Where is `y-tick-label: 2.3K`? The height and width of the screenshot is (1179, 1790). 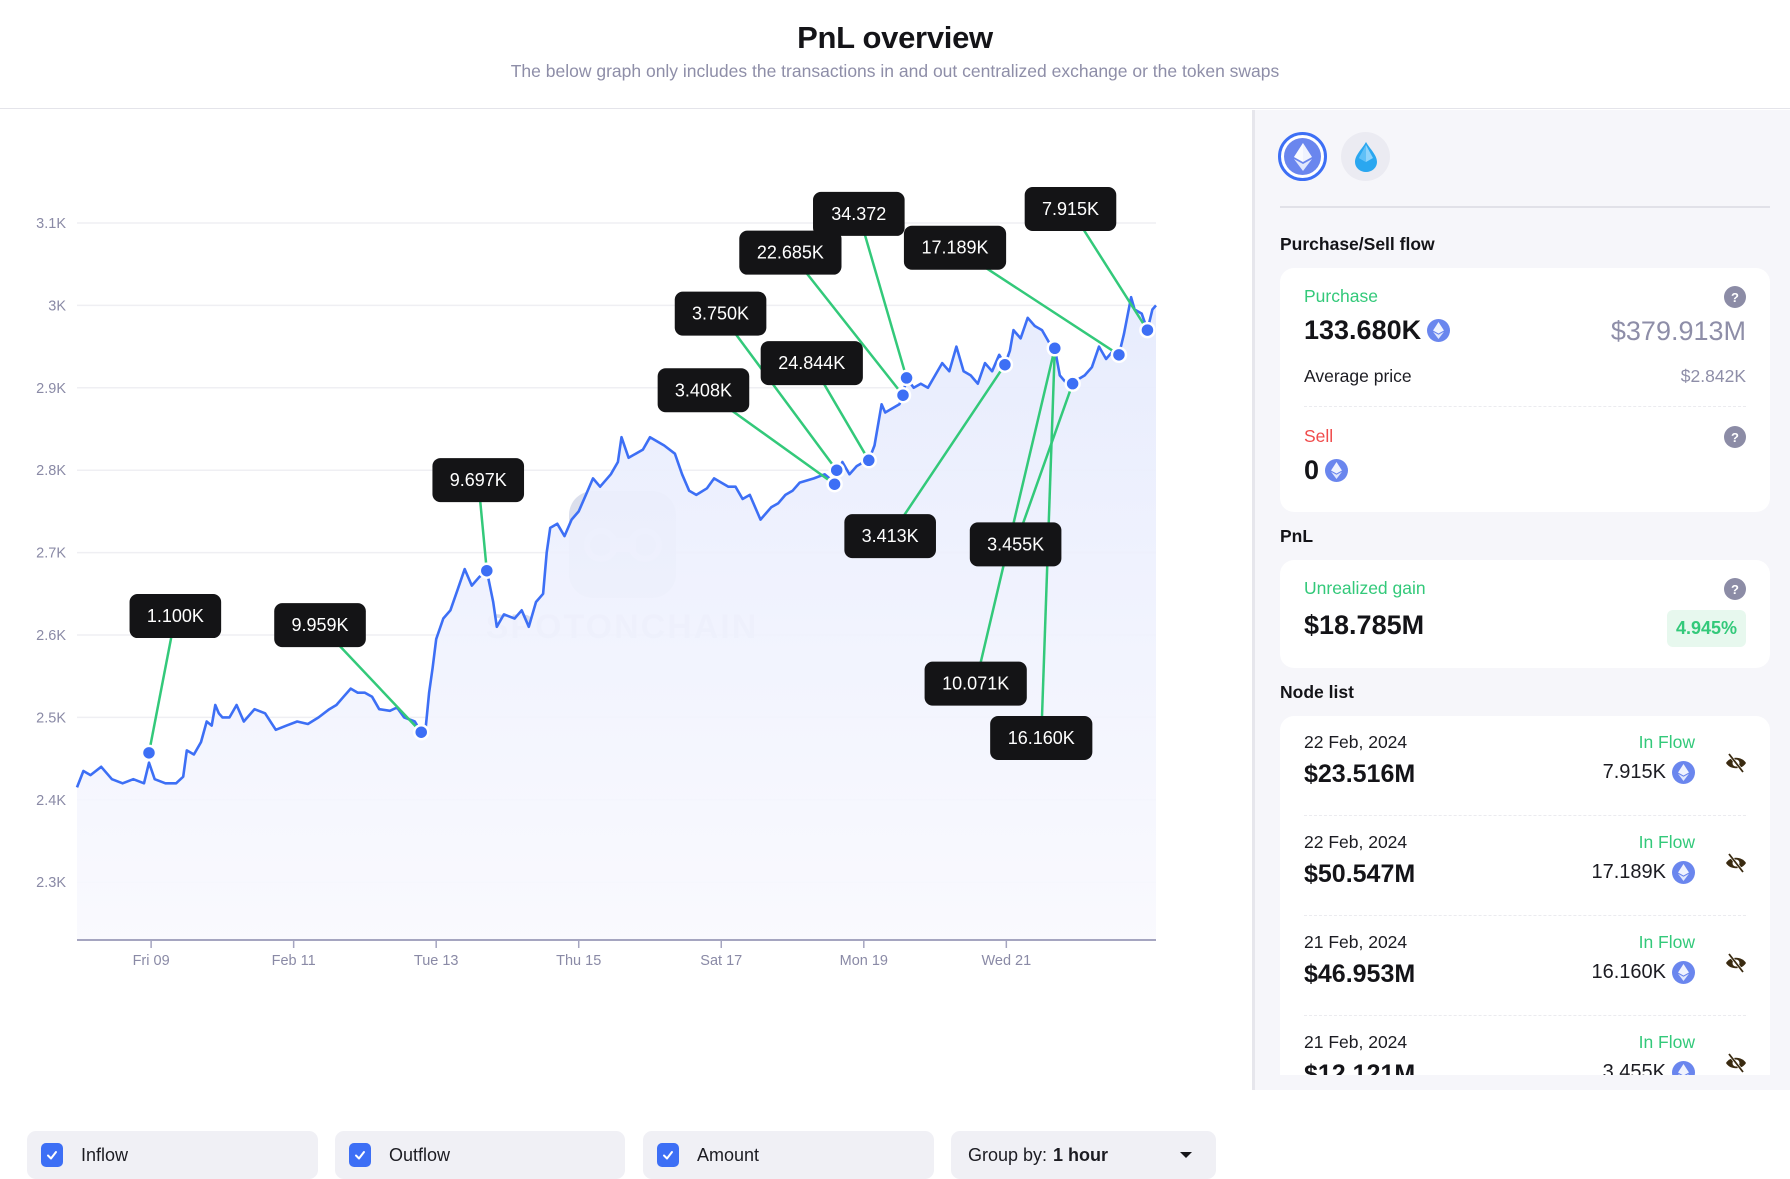 y-tick-label: 2.3K is located at coordinates (51, 883).